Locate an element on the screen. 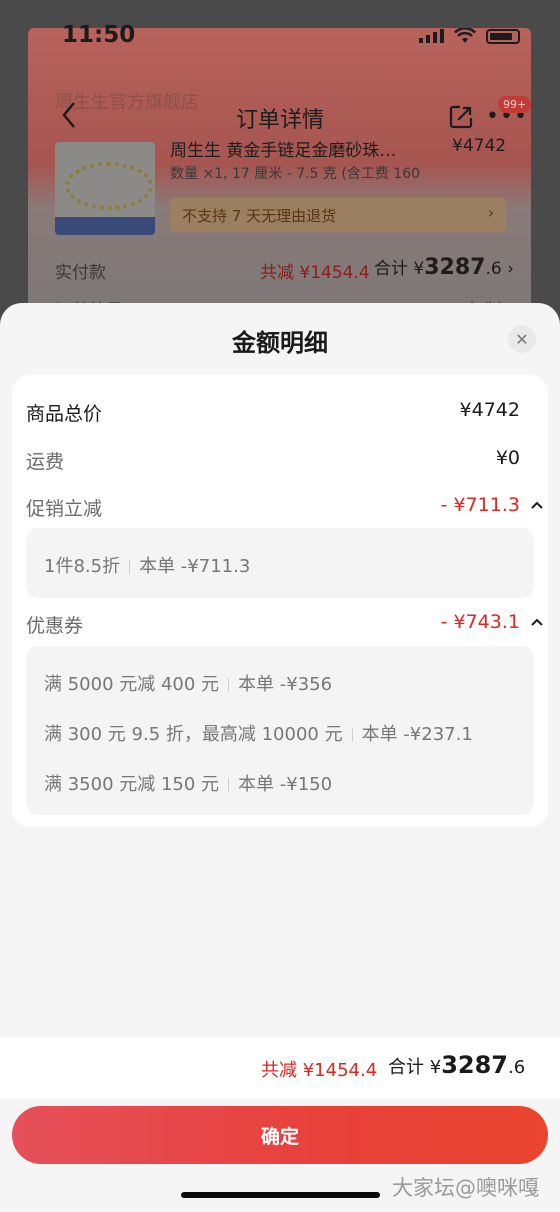 This screenshot has width=560, height=1212. close-button: ✕ is located at coordinates (522, 339).